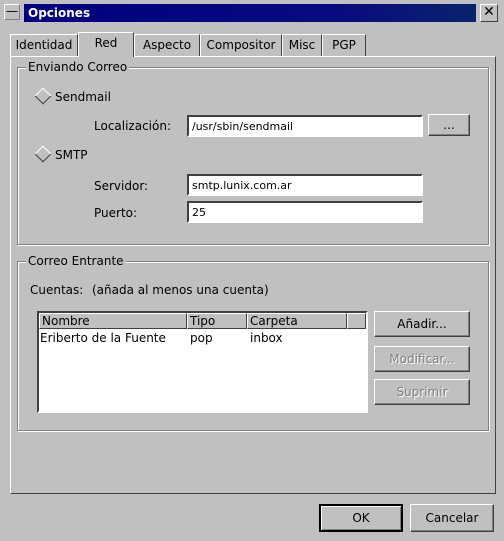  I want to click on port-input, so click(305, 212).